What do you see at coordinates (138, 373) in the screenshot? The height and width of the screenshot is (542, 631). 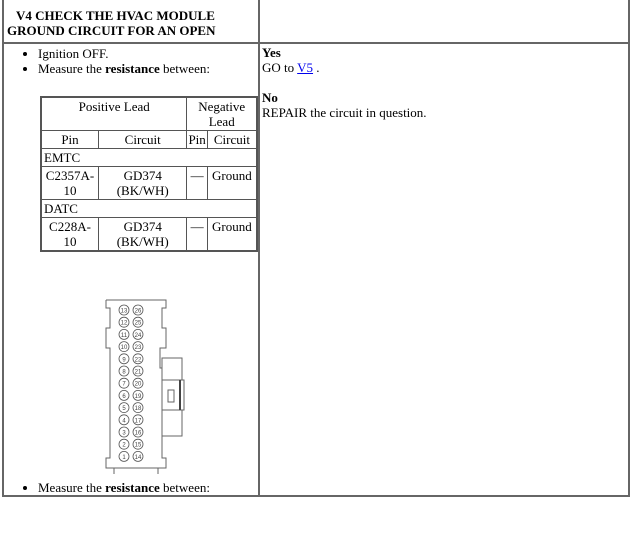 I see `connector-pin-label: 21` at bounding box center [138, 373].